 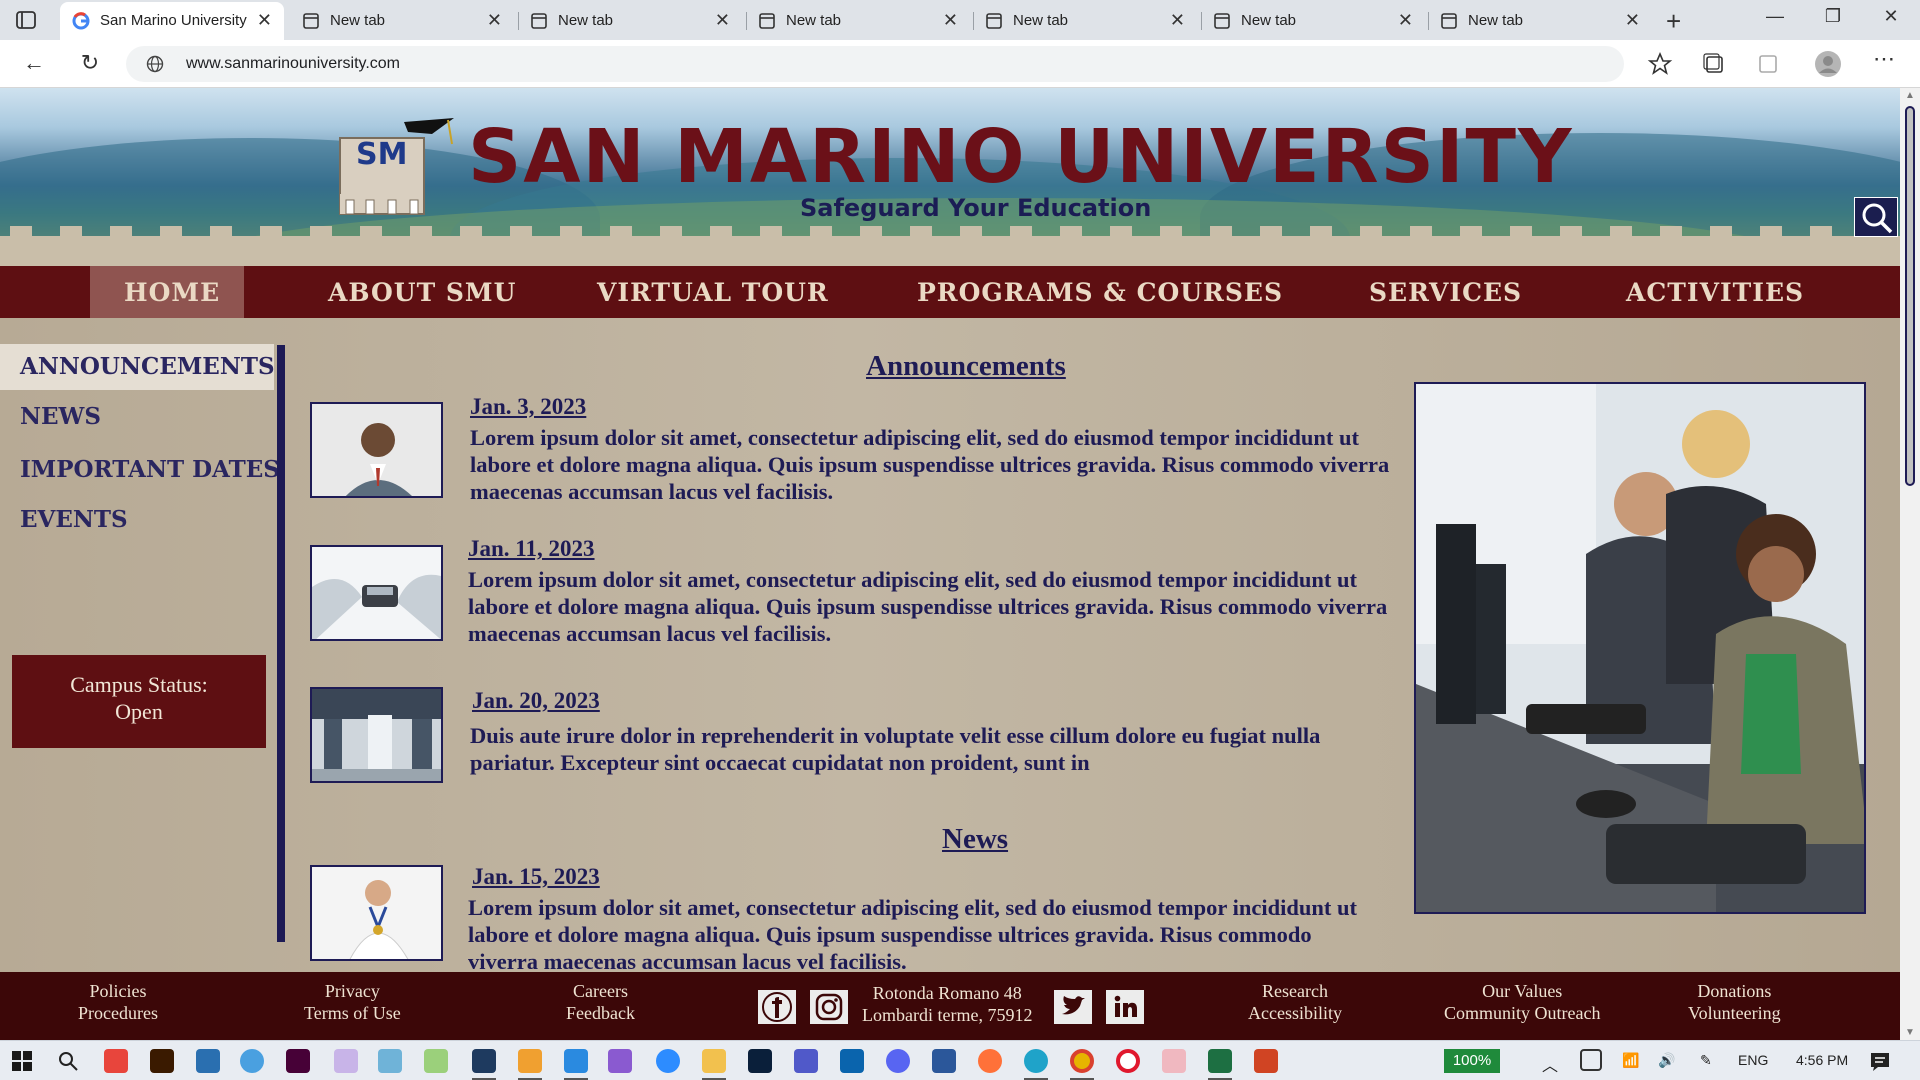 I want to click on footer-link-policies: Policies, so click(x=118, y=991).